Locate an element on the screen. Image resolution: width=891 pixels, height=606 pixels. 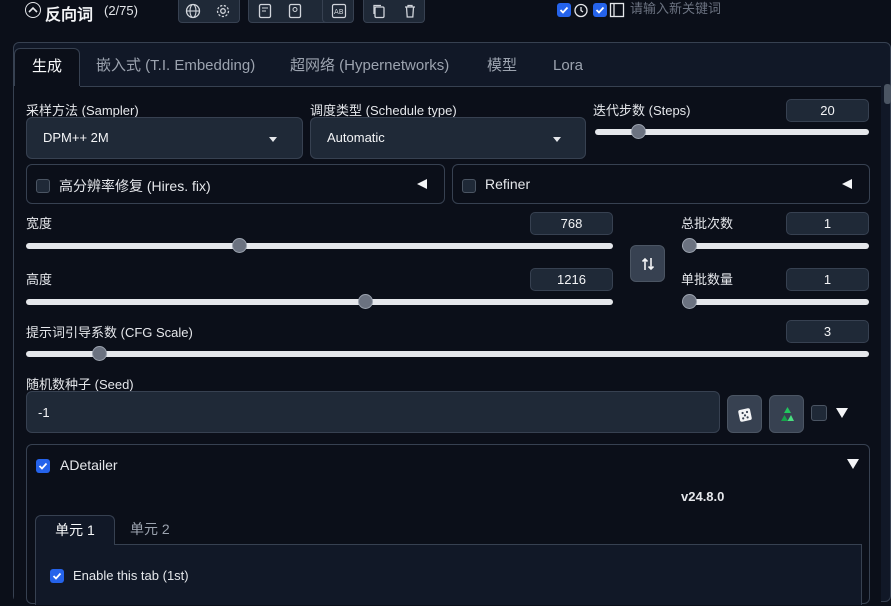
gear-icon is located at coordinates (223, 11).